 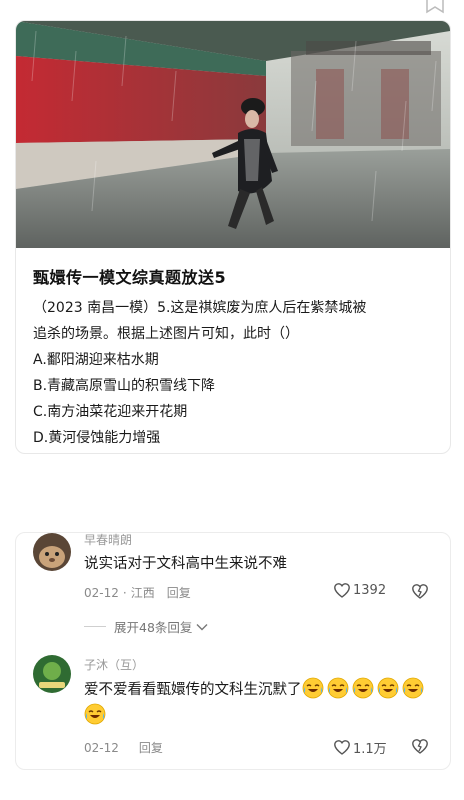 What do you see at coordinates (129, 276) in the screenshot?
I see `post-title: 甄嬛传一模文综真题放送5` at bounding box center [129, 276].